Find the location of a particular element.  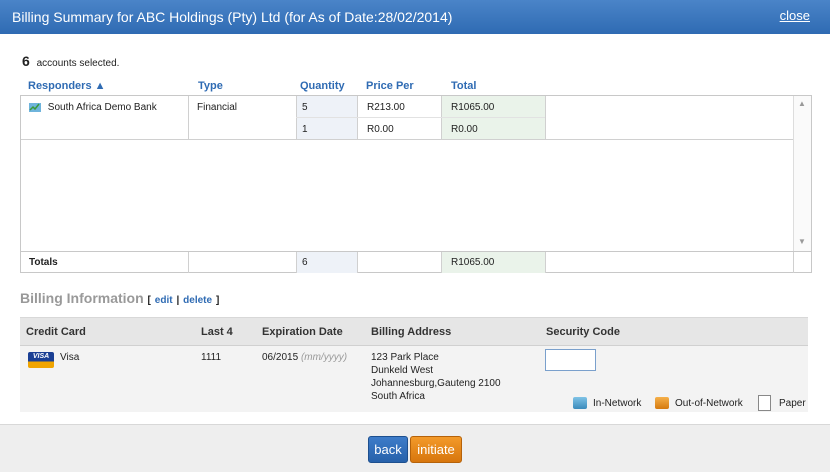

card-last4: 1111 is located at coordinates (211, 357).